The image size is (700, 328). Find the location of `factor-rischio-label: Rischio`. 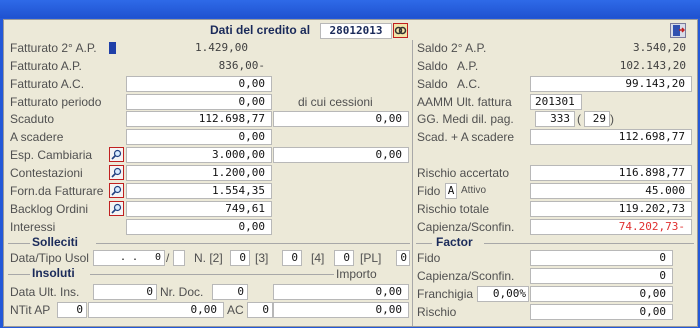

factor-rischio-label: Rischio is located at coordinates (437, 312).